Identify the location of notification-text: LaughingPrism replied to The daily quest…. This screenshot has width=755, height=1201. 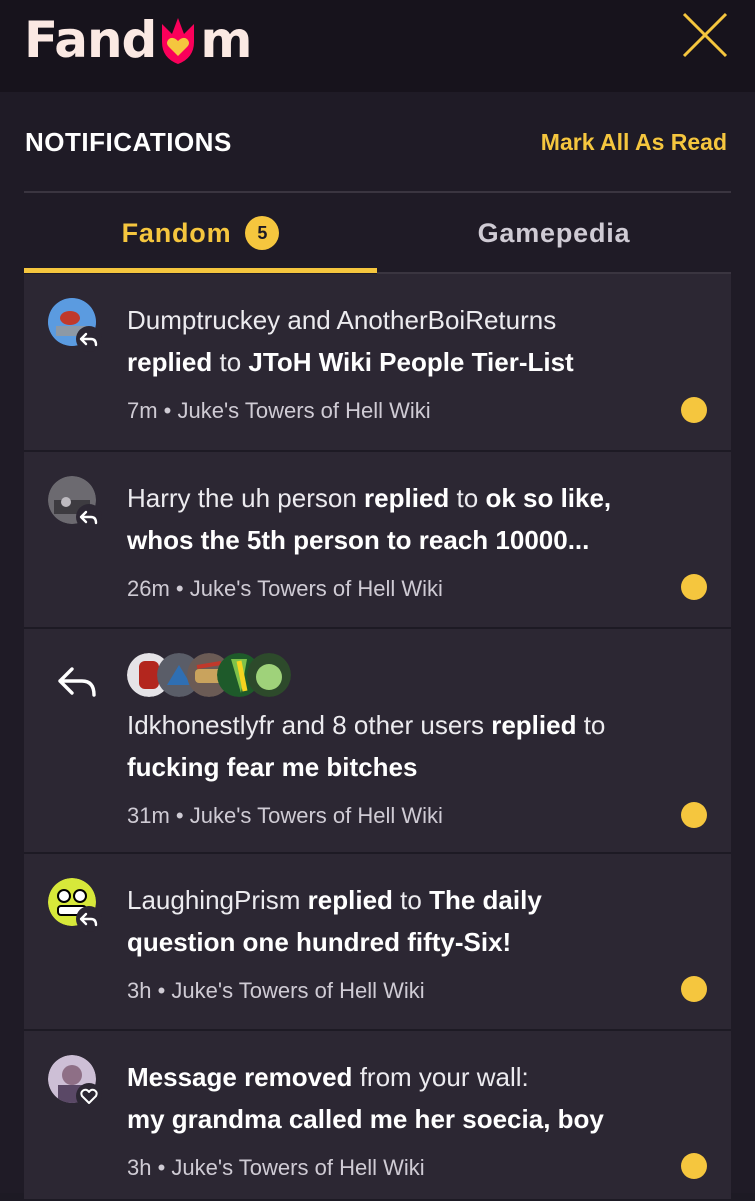
(334, 921).